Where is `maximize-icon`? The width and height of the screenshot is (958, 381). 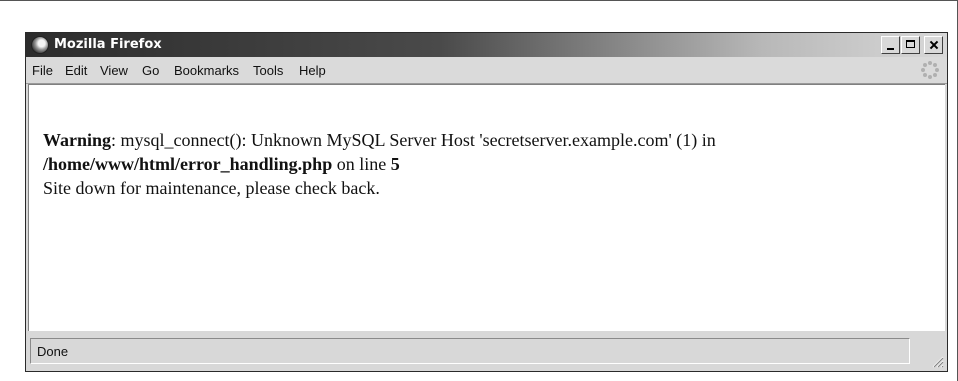
maximize-icon is located at coordinates (910, 44).